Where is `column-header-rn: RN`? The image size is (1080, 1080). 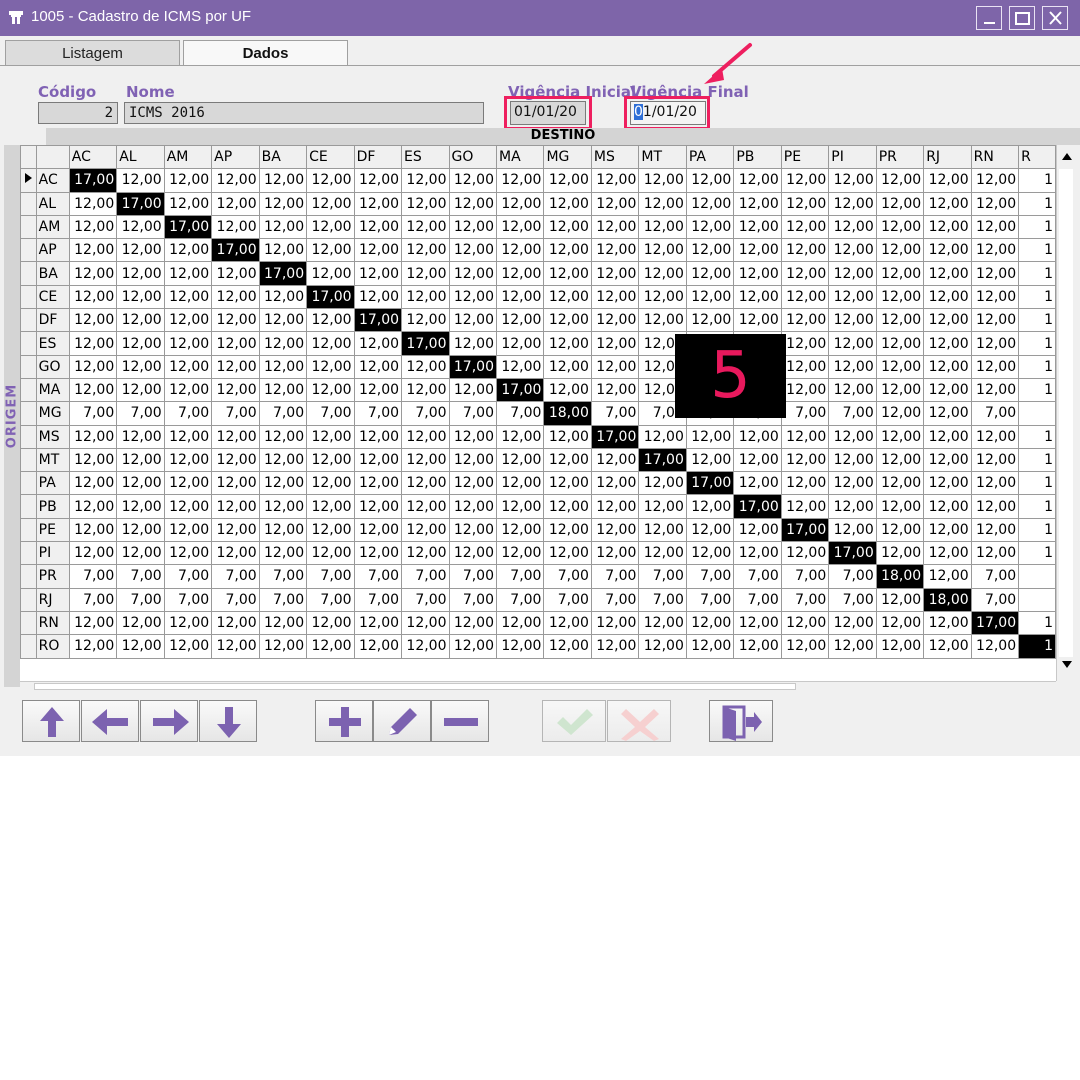
column-header-rn: RN is located at coordinates (995, 157).